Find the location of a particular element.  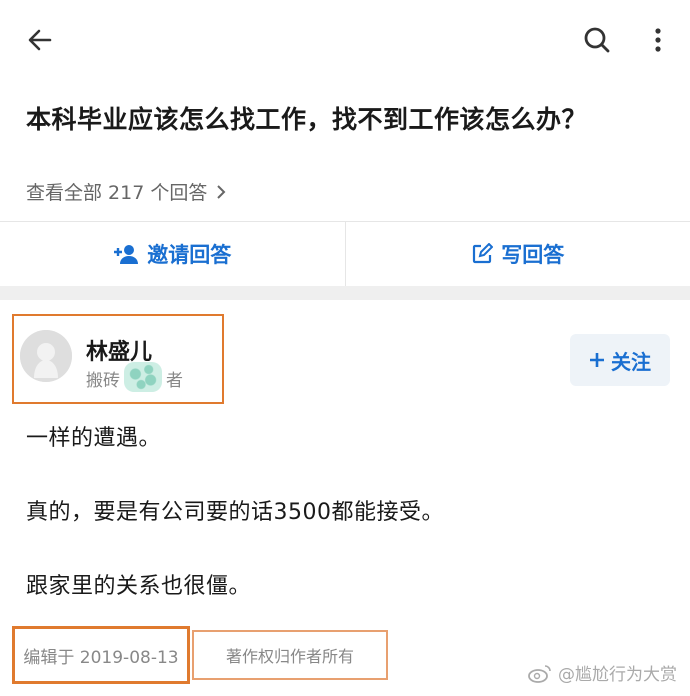

watermark-text: @尴尬行为大赏 is located at coordinates (617, 675).